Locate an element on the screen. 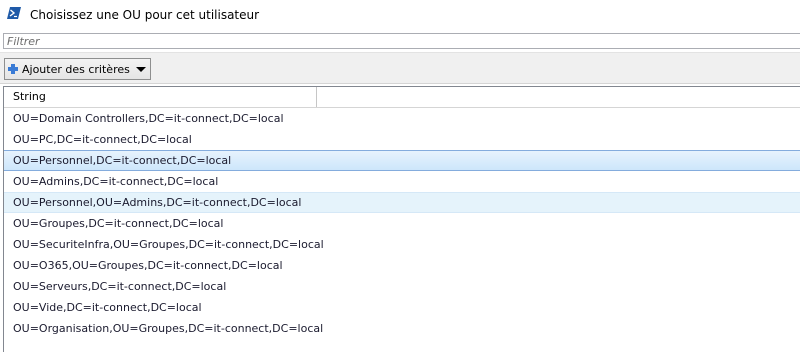  table-row: OU=Vide,DC=it-connect,DC=local is located at coordinates (402, 307).